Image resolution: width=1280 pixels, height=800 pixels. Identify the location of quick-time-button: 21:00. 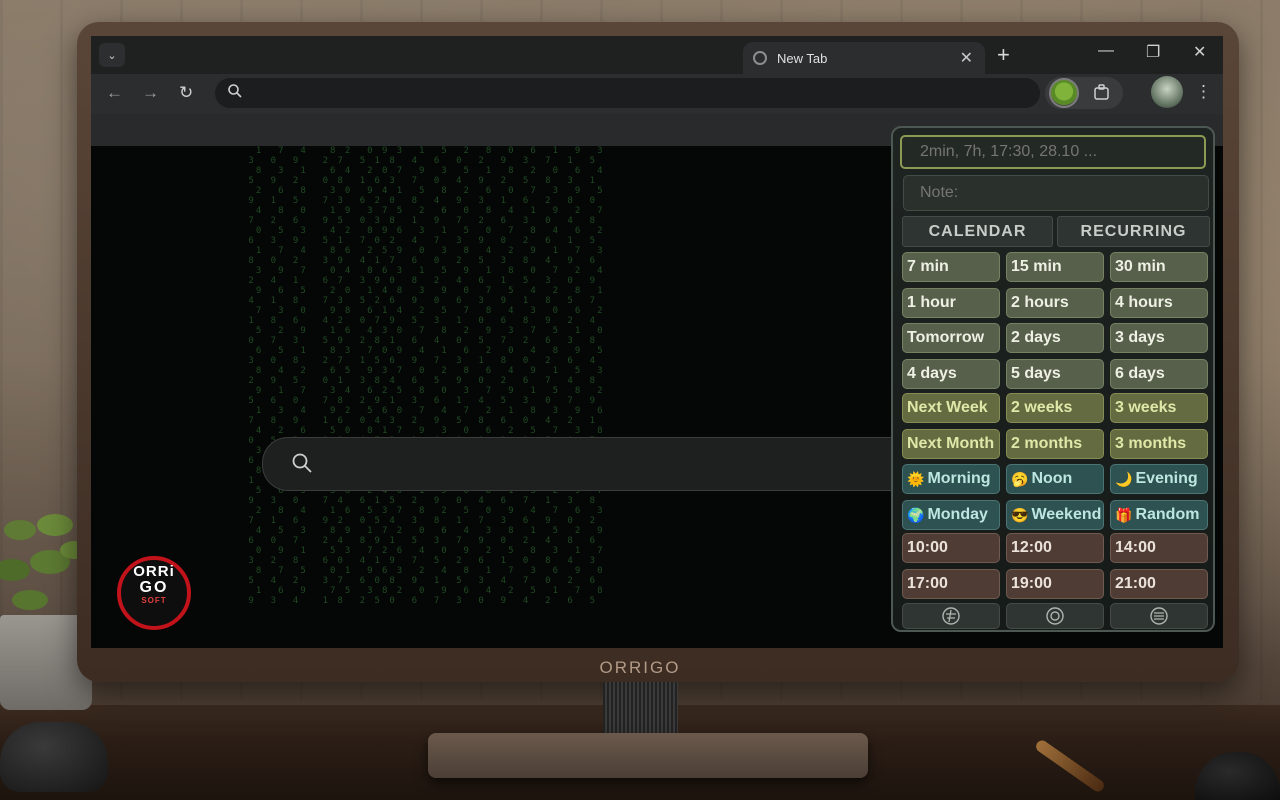
(1159, 584).